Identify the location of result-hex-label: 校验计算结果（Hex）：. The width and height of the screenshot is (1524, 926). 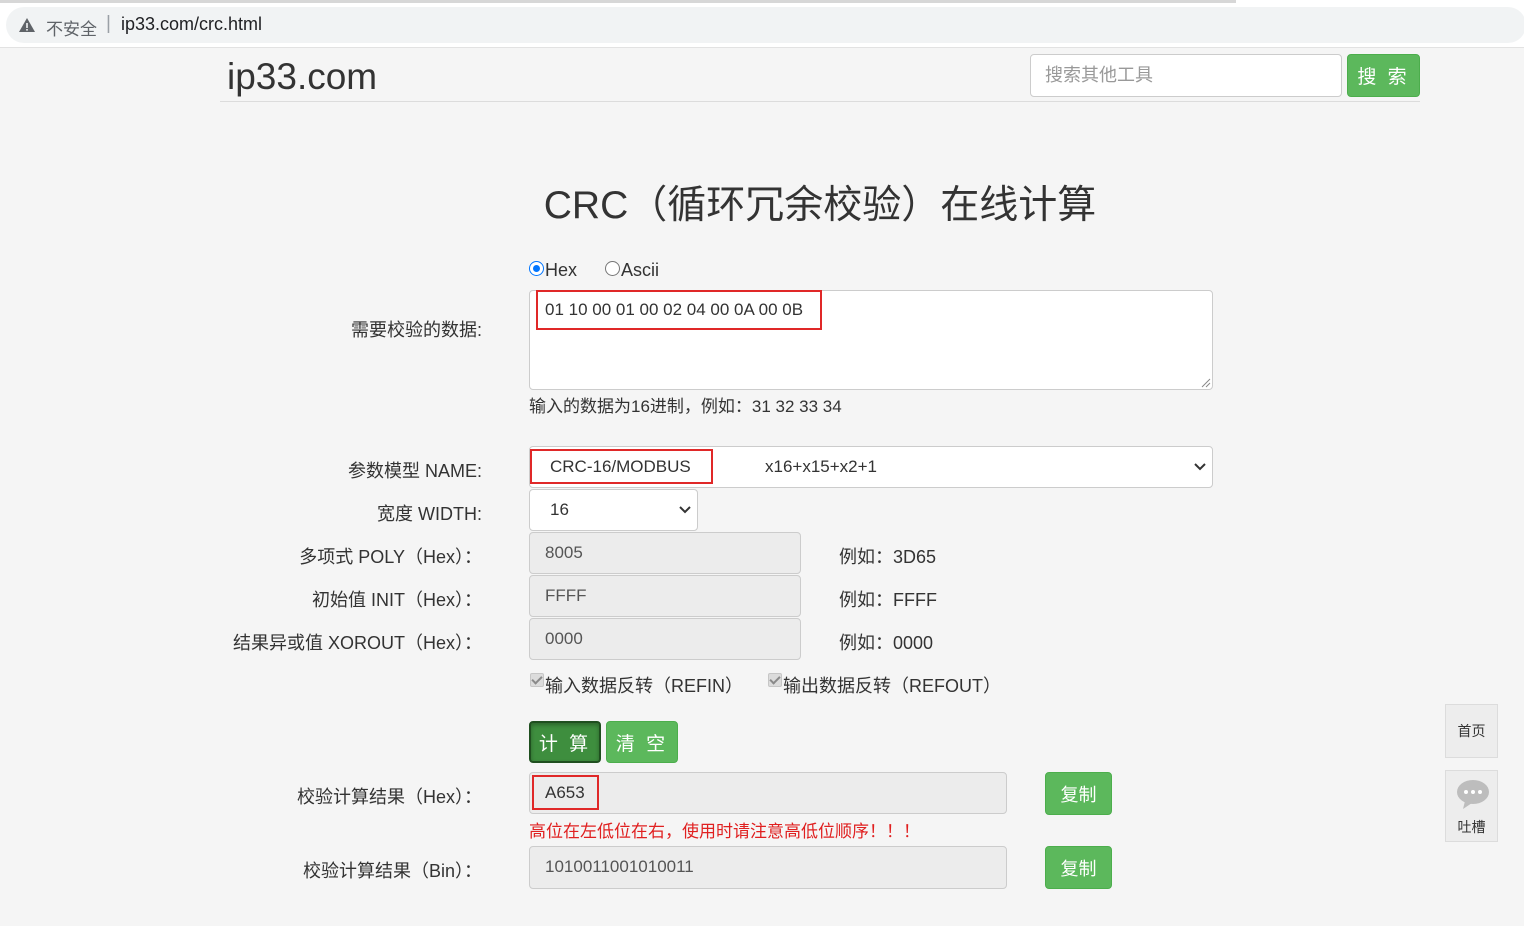
(389, 797).